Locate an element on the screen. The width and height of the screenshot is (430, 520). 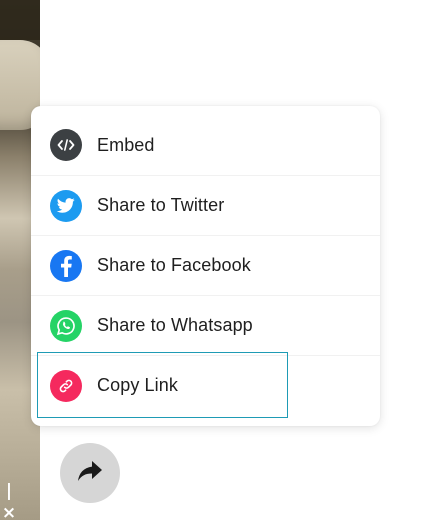
share-button is located at coordinates (90, 473).